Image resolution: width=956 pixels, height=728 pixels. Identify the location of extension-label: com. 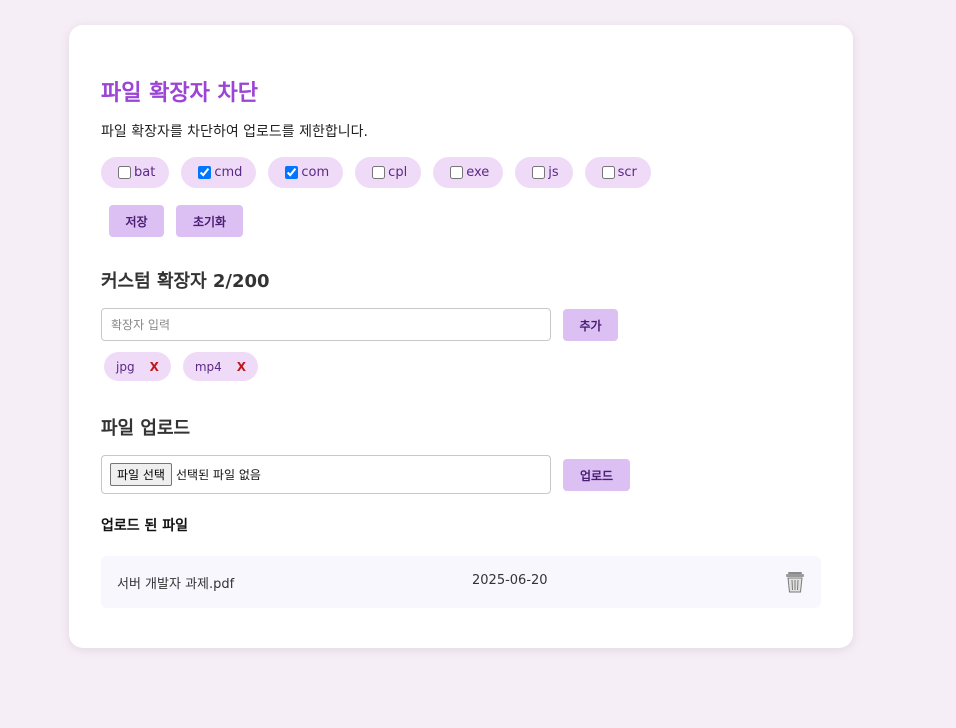
(315, 172).